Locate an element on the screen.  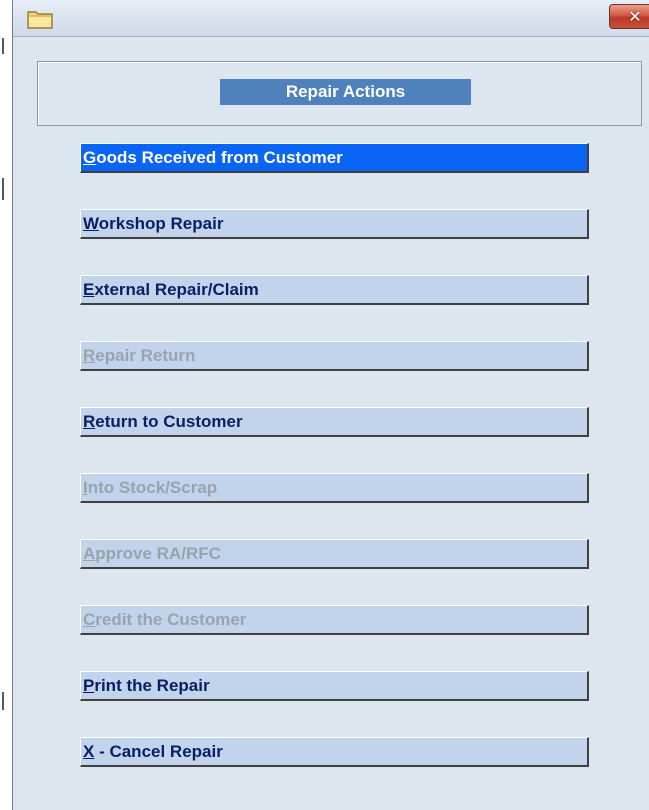
mnemonic-letter: G is located at coordinates (90, 157).